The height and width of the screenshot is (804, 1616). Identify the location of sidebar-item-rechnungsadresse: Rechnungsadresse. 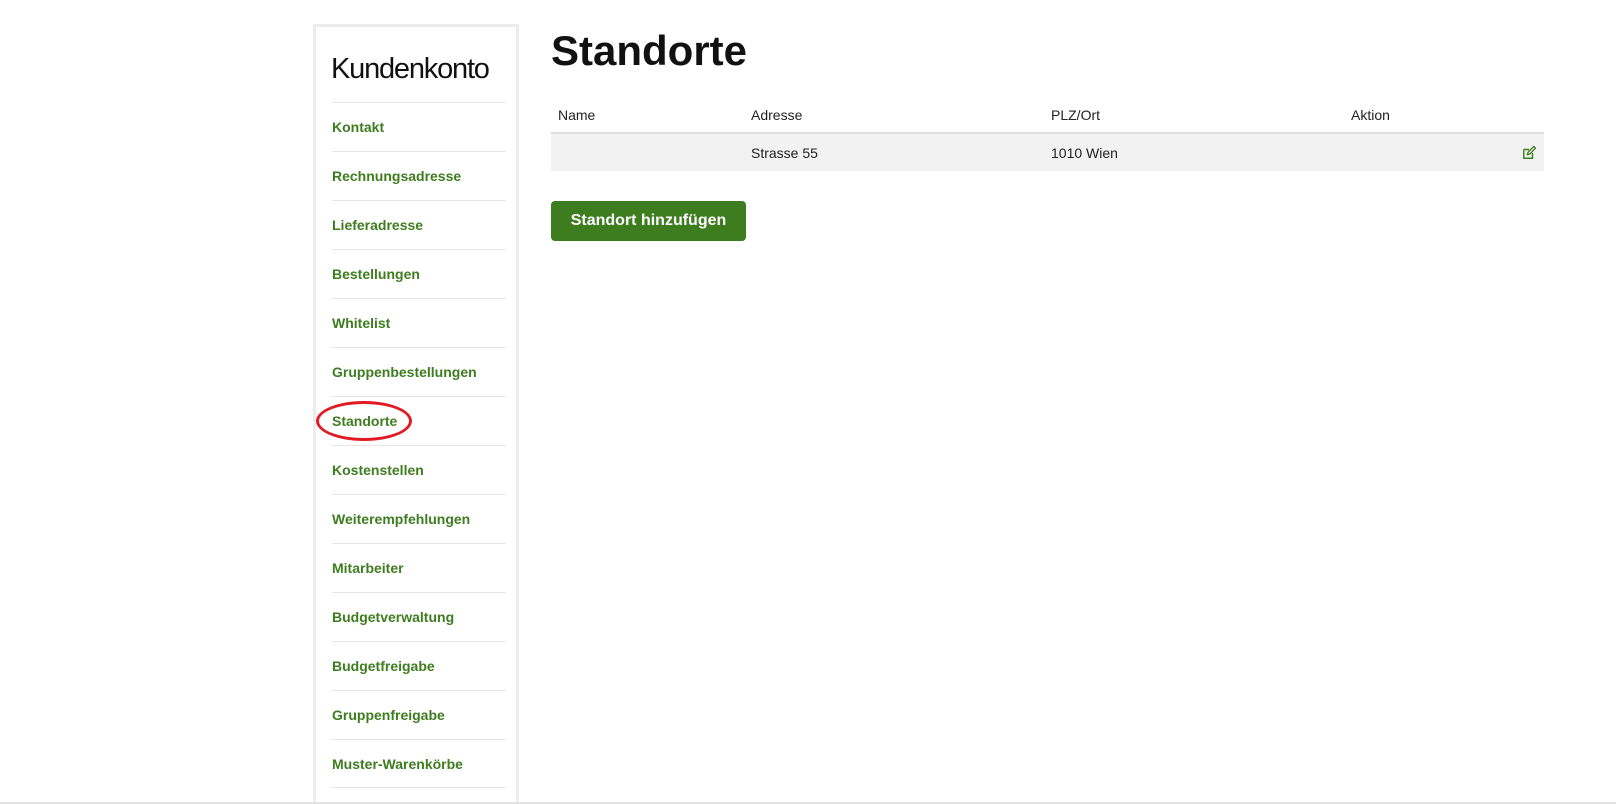
(419, 175).